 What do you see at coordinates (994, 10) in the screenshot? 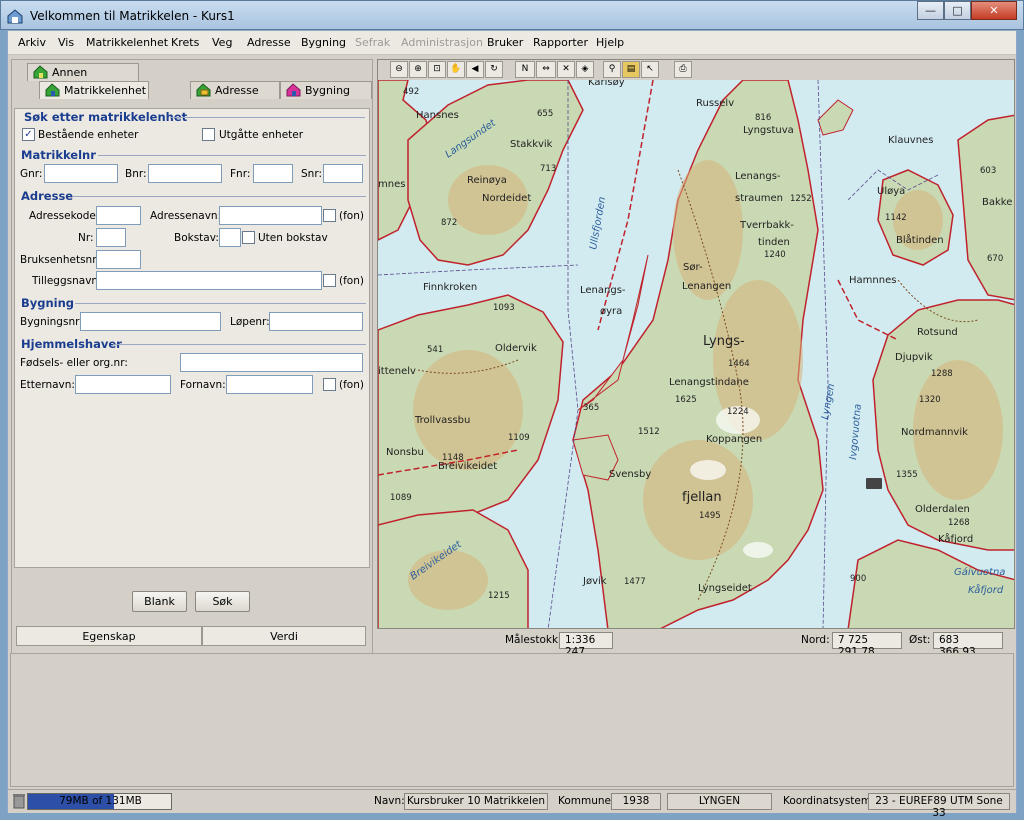
I see `close-button: ✕` at bounding box center [994, 10].